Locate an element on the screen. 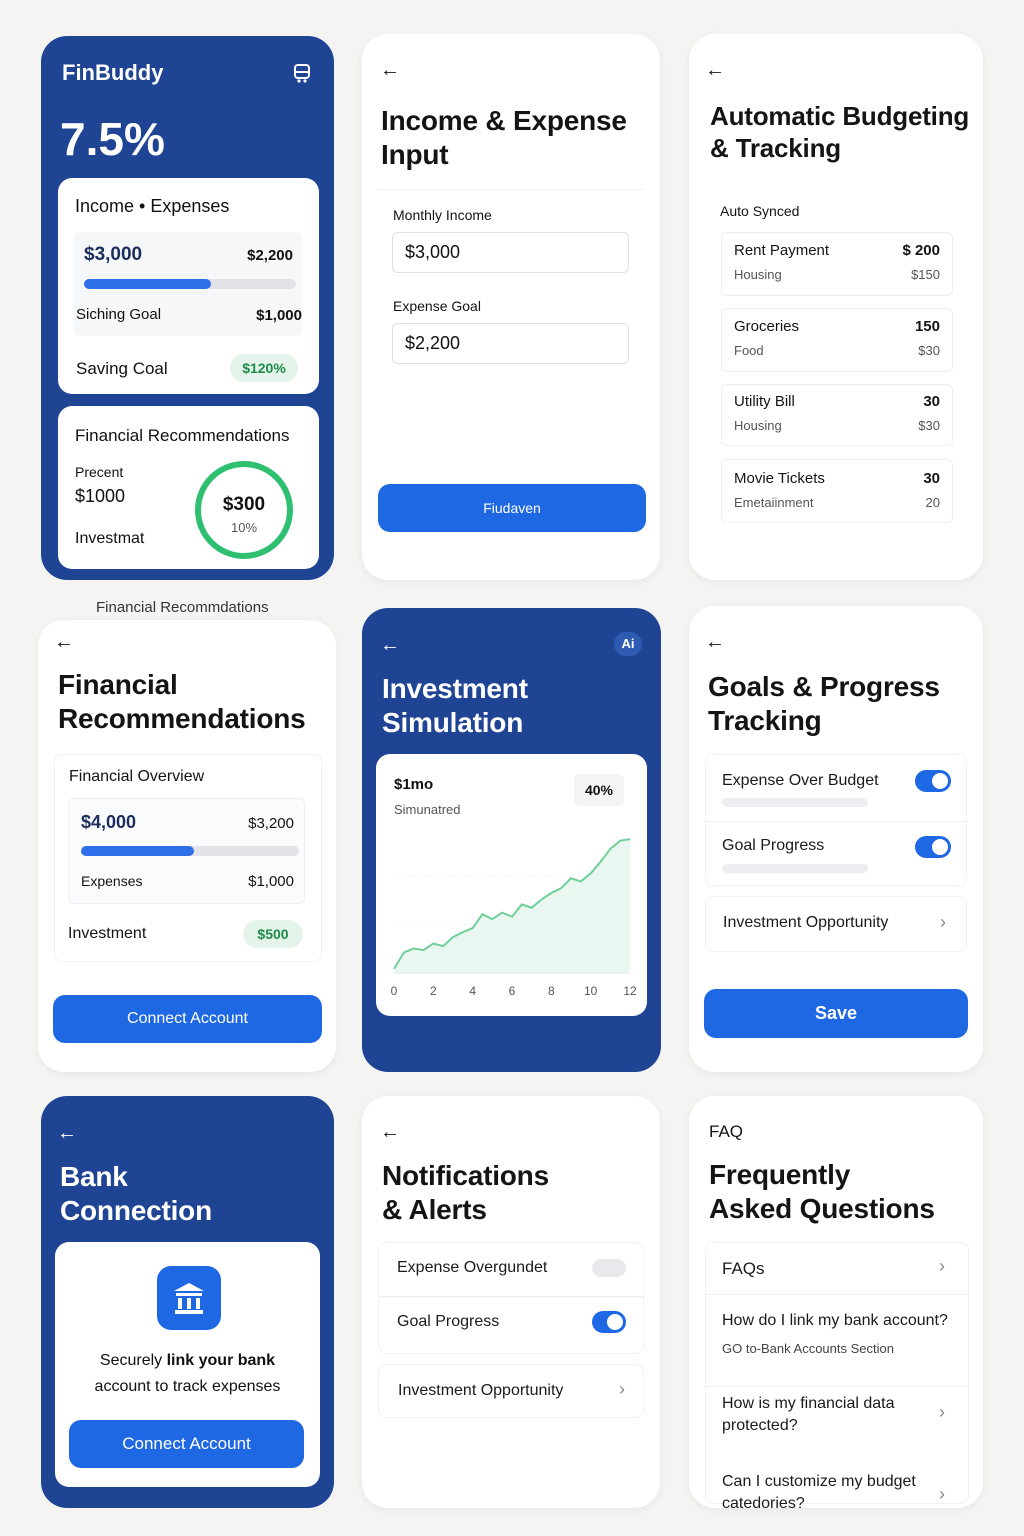 The image size is (1024, 1536). expenses-value: $1,000 is located at coordinates (271, 881).